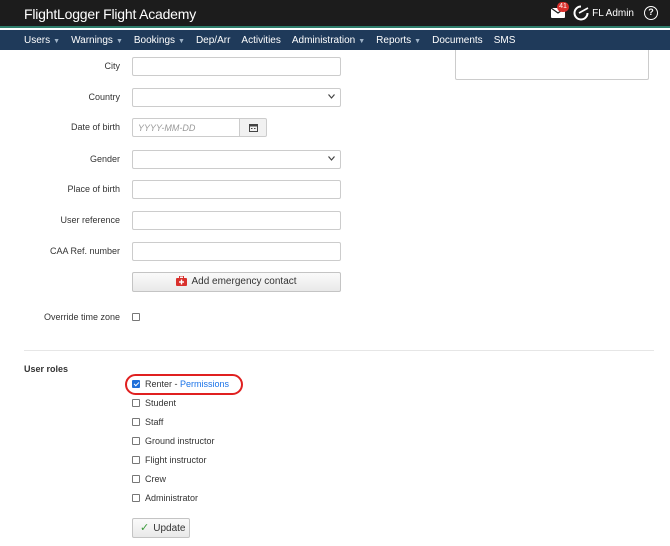 This screenshot has width=670, height=546. I want to click on country-select, so click(236, 97).